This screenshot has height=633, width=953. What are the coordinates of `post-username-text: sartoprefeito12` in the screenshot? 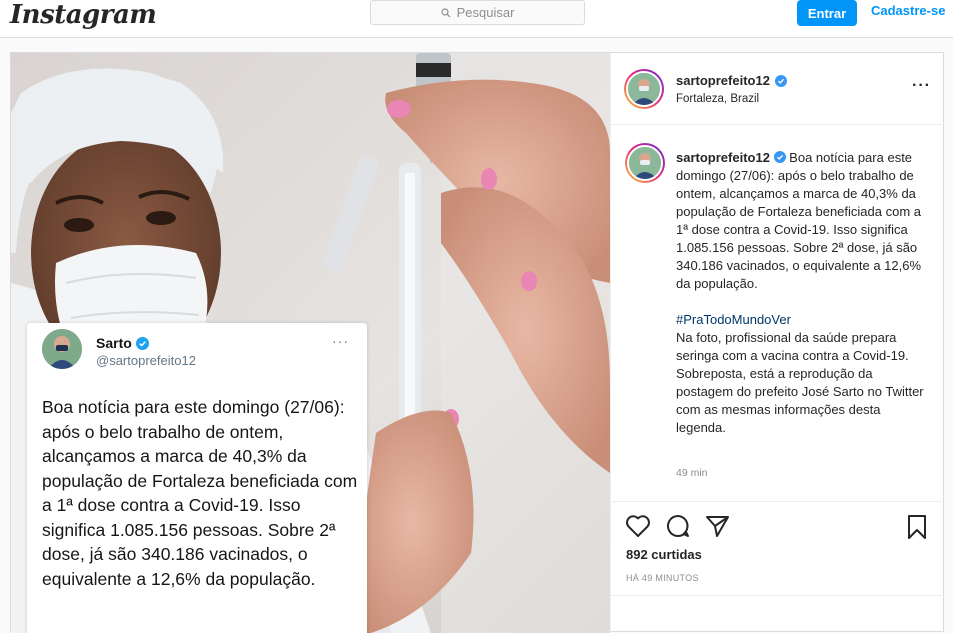 It's located at (723, 80).